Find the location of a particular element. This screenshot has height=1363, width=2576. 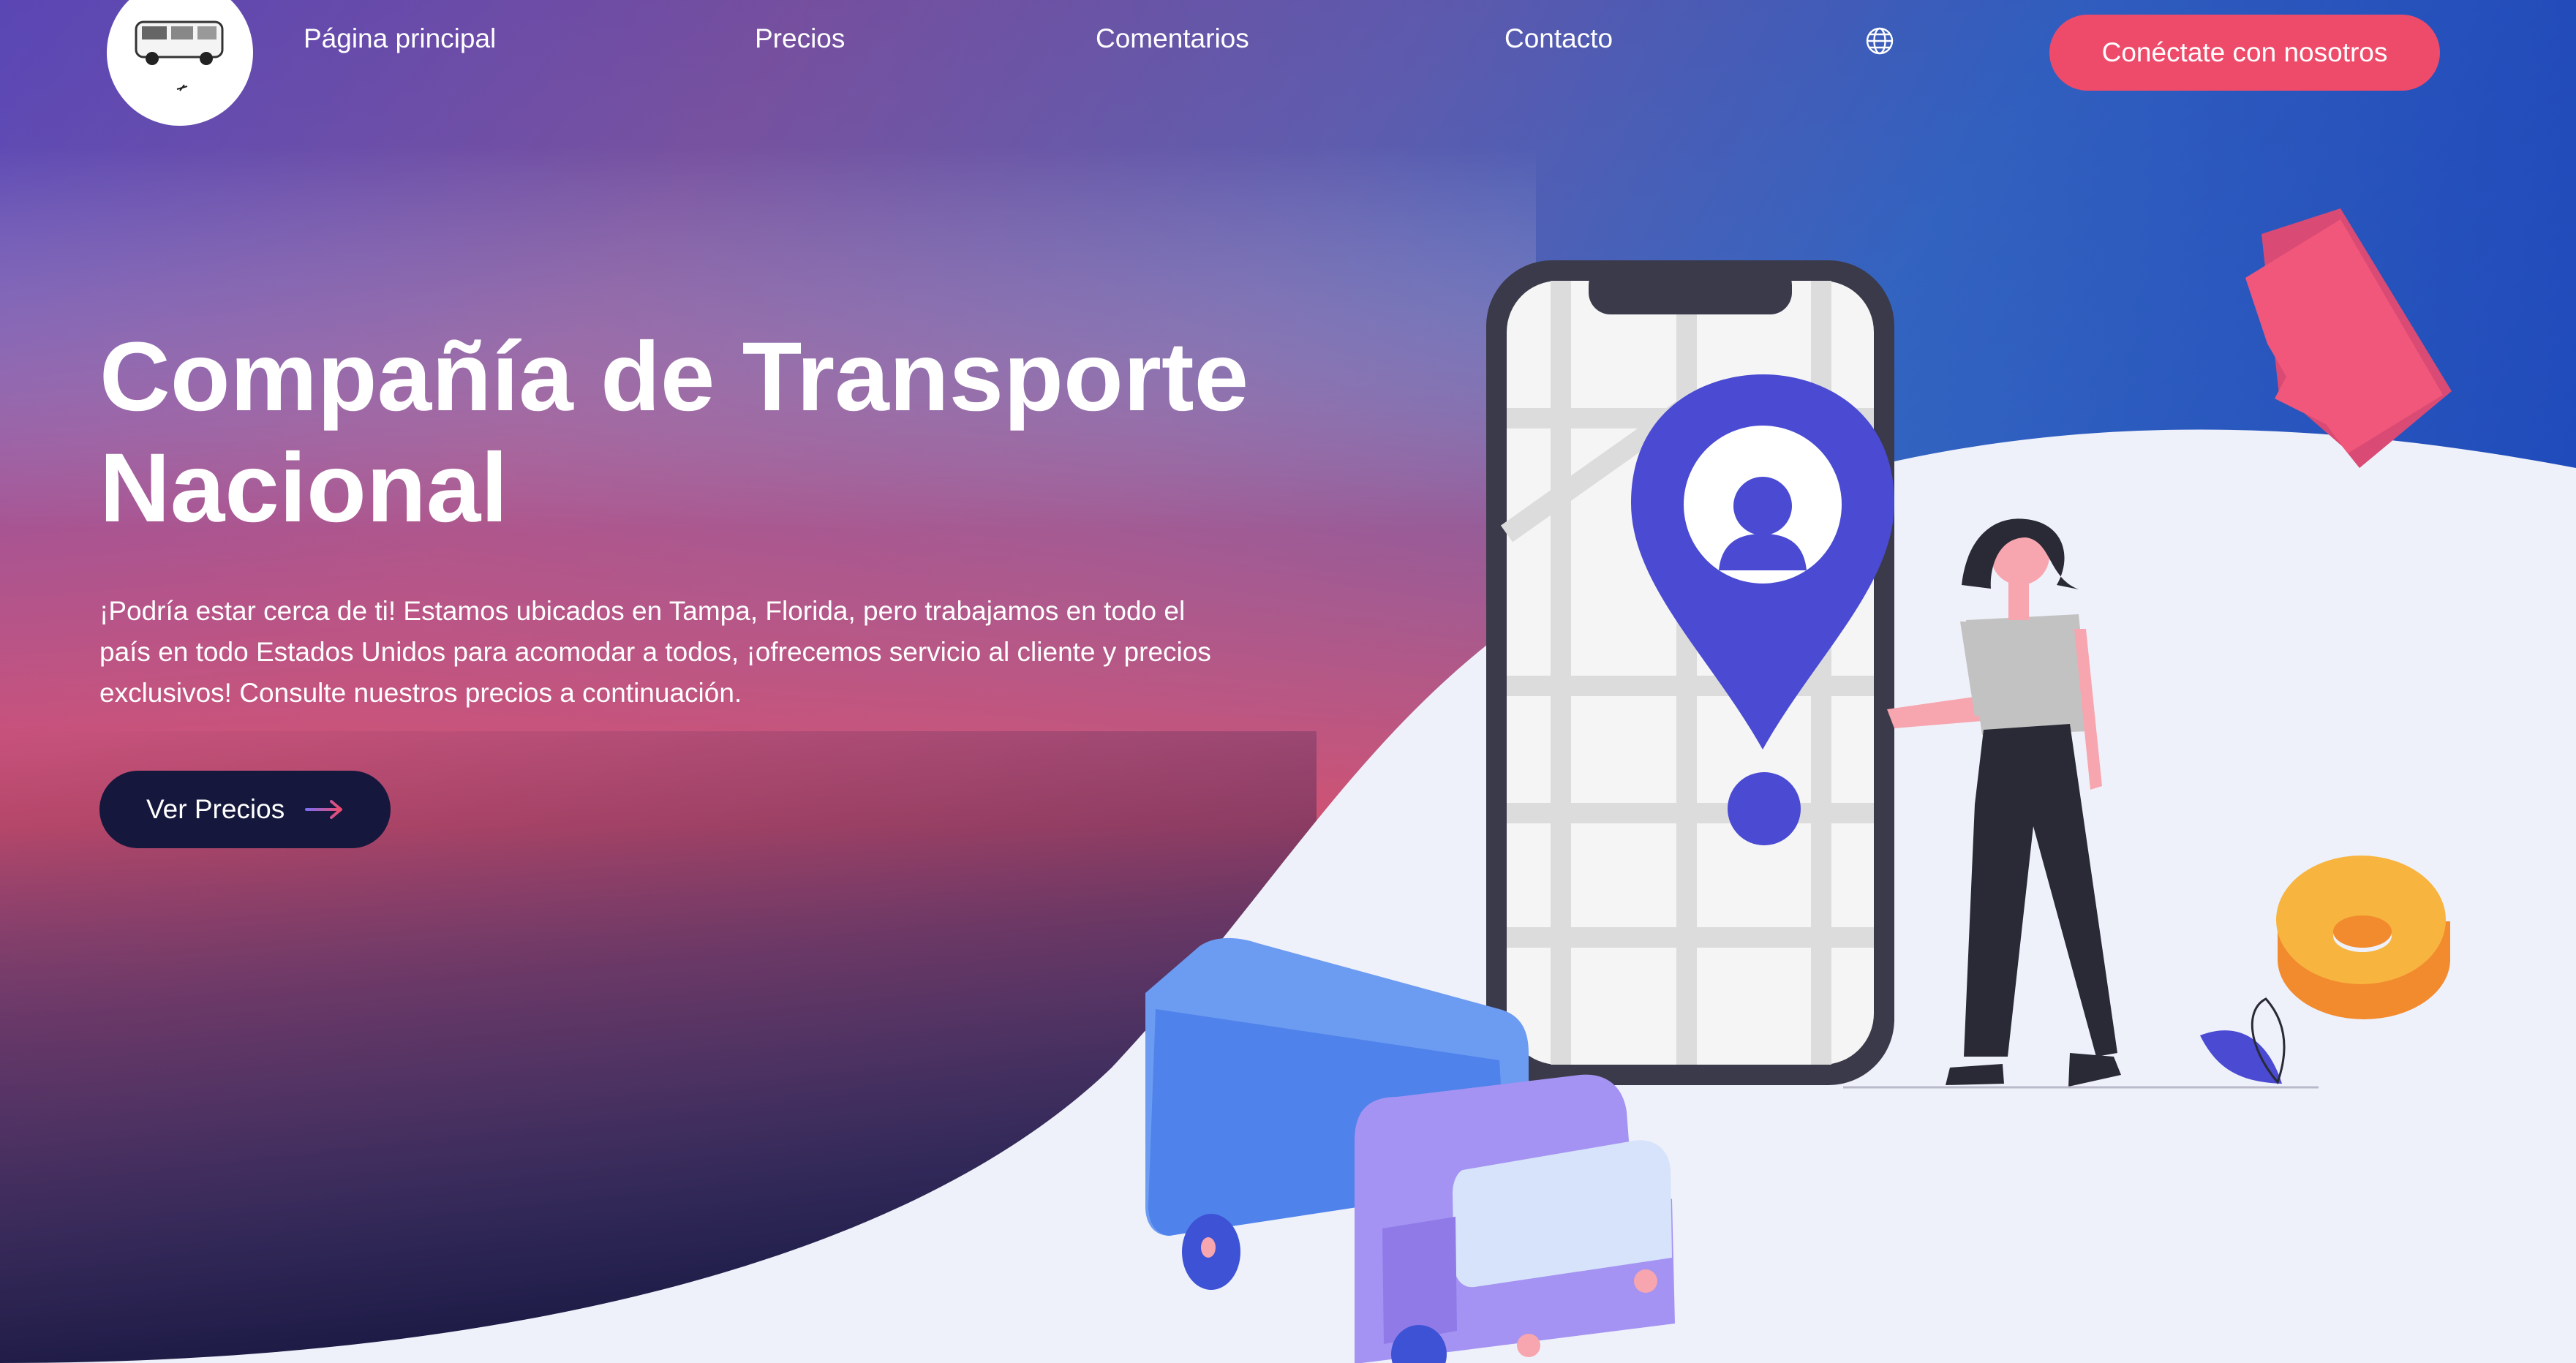

chat-bubble-icon is located at coordinates (2348, 338).